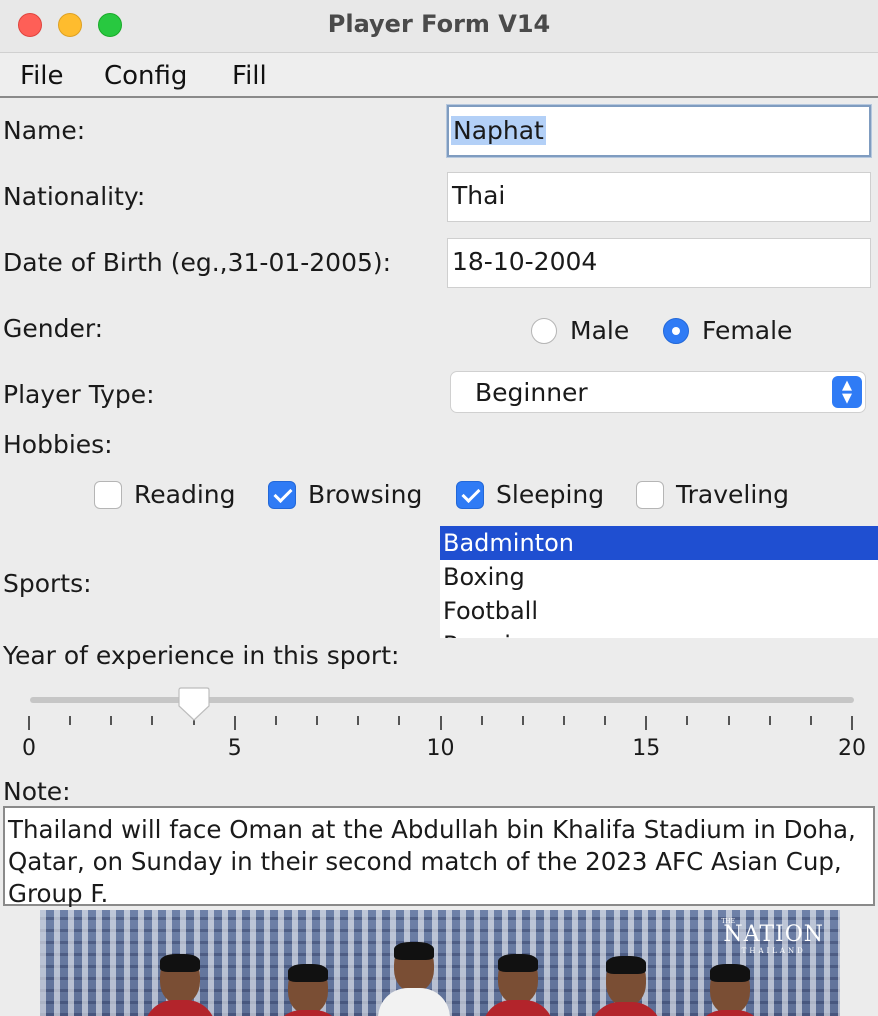 This screenshot has width=878, height=1016. Describe the element at coordinates (74, 196) in the screenshot. I see `nationality-label: Nationality:` at that location.